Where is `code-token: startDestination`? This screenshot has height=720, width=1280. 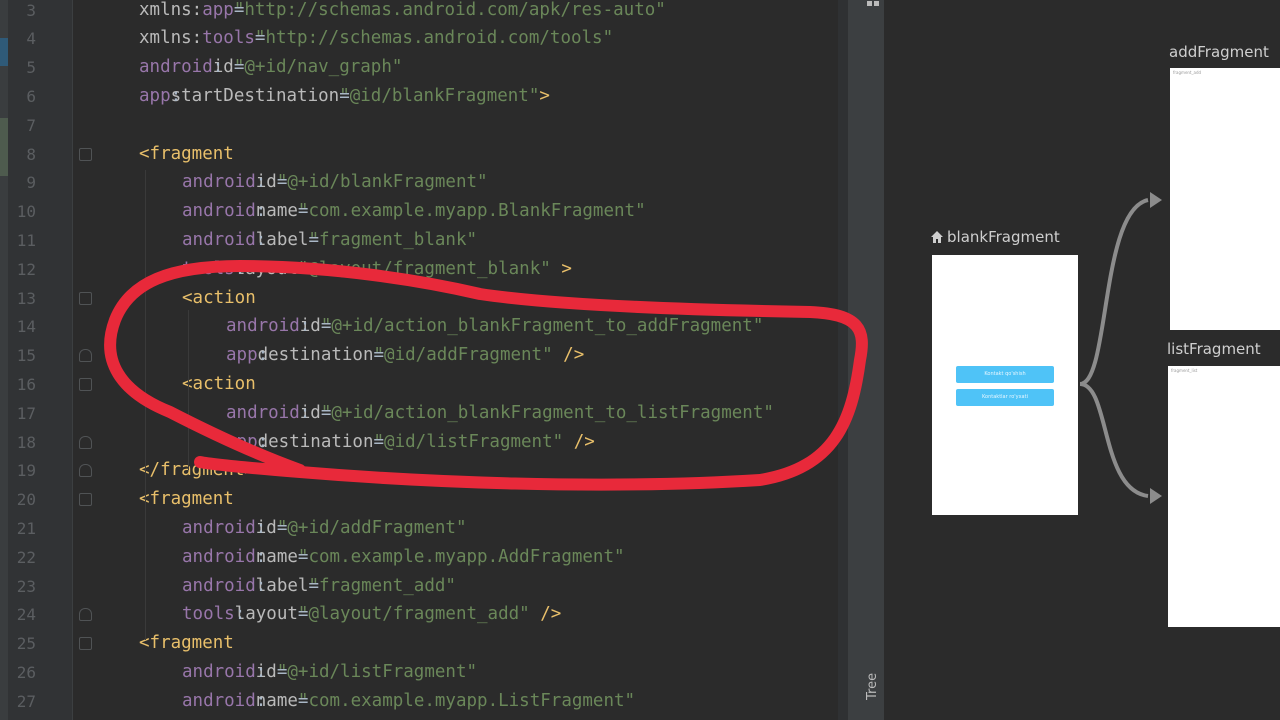
code-token: startDestination is located at coordinates (255, 95).